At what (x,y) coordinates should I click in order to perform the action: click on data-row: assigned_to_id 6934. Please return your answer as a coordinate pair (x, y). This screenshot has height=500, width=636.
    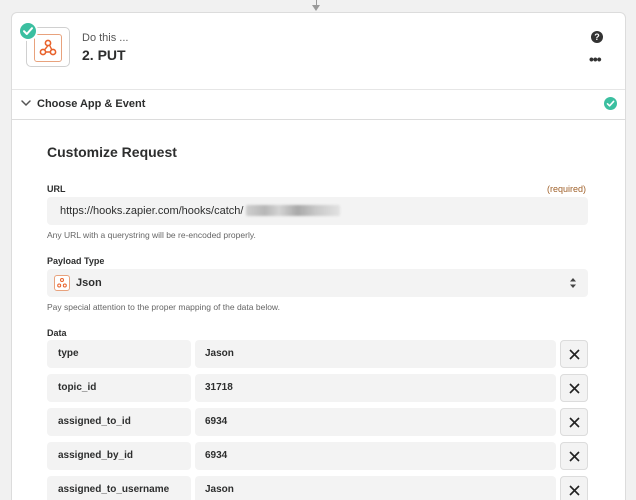
    Looking at the image, I should click on (317, 422).